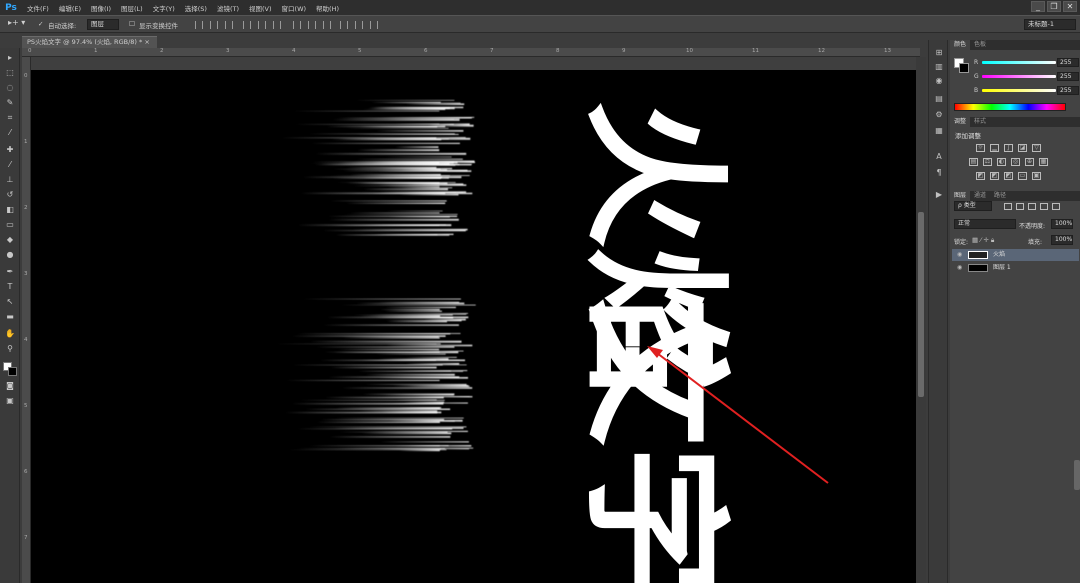 The width and height of the screenshot is (1080, 583). Describe the element at coordinates (973, 206) in the screenshot. I see `layer-filter-dropdown: ρ 类型` at that location.